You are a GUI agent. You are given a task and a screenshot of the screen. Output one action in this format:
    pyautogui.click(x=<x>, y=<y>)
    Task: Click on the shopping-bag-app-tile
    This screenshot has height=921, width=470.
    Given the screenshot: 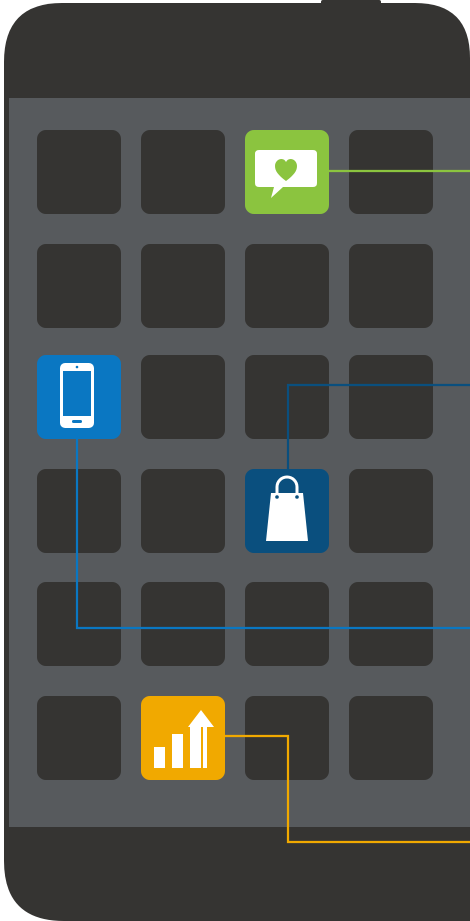 What is the action you would take?
    pyautogui.click(x=287, y=511)
    